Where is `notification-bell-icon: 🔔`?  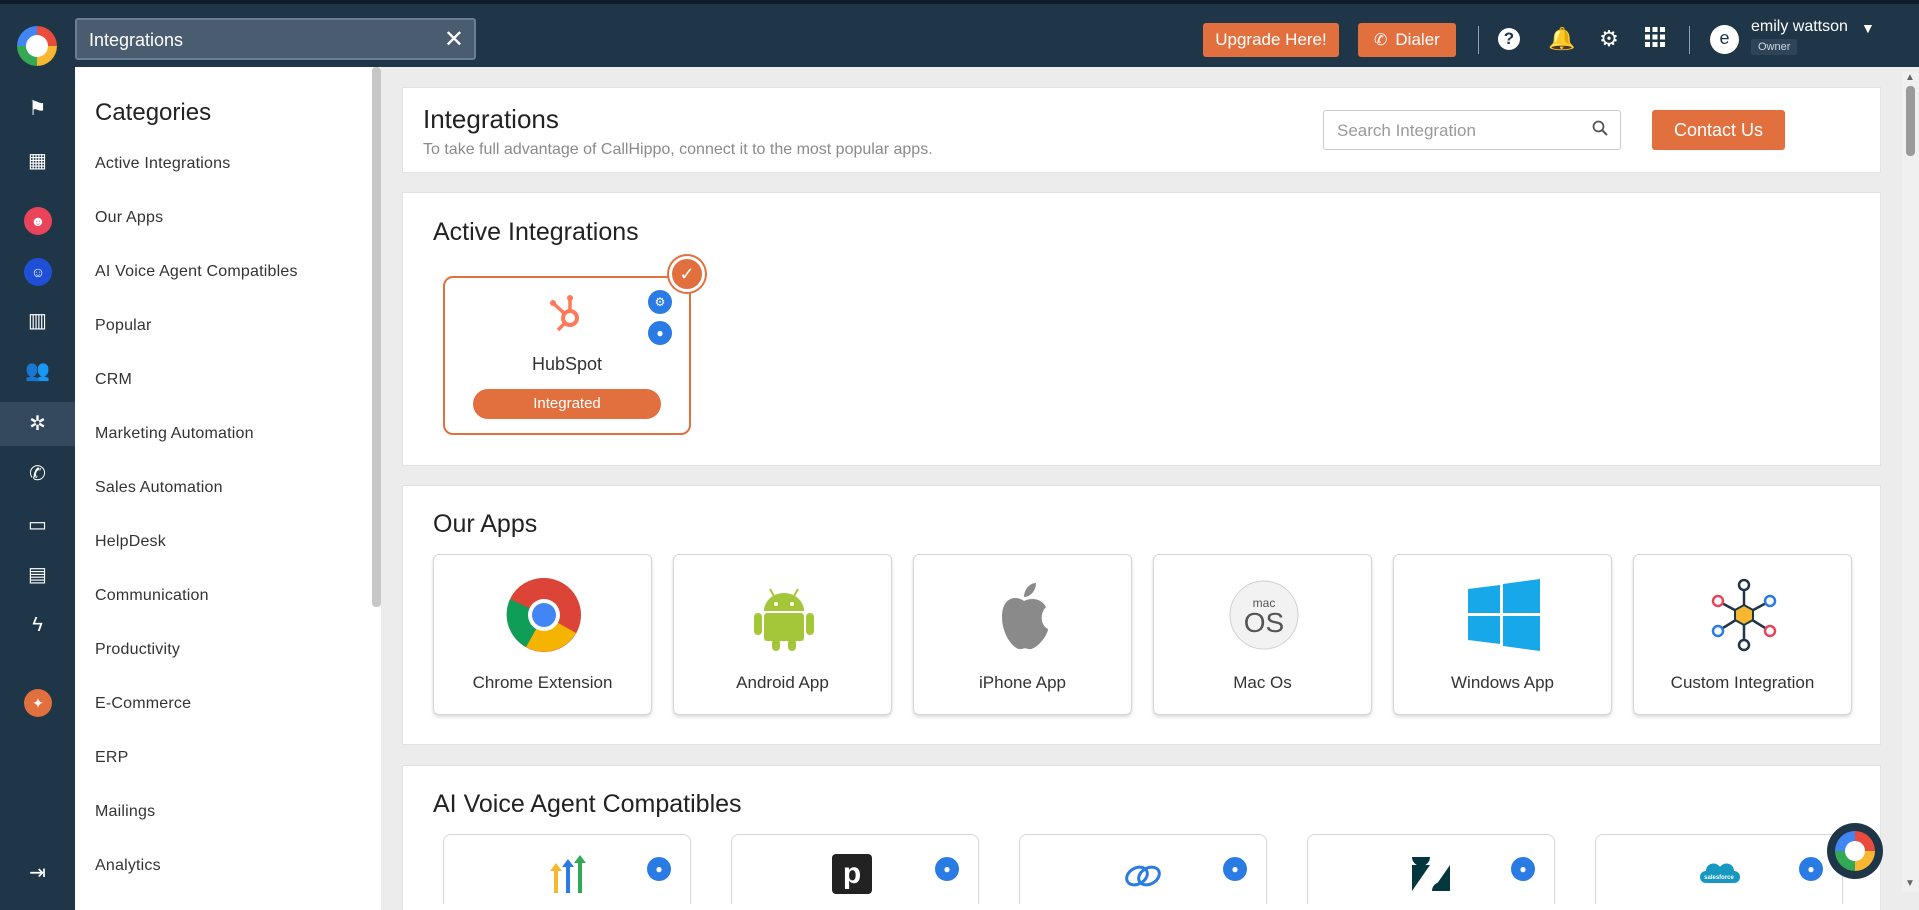
notification-bell-icon: 🔔 is located at coordinates (1561, 39).